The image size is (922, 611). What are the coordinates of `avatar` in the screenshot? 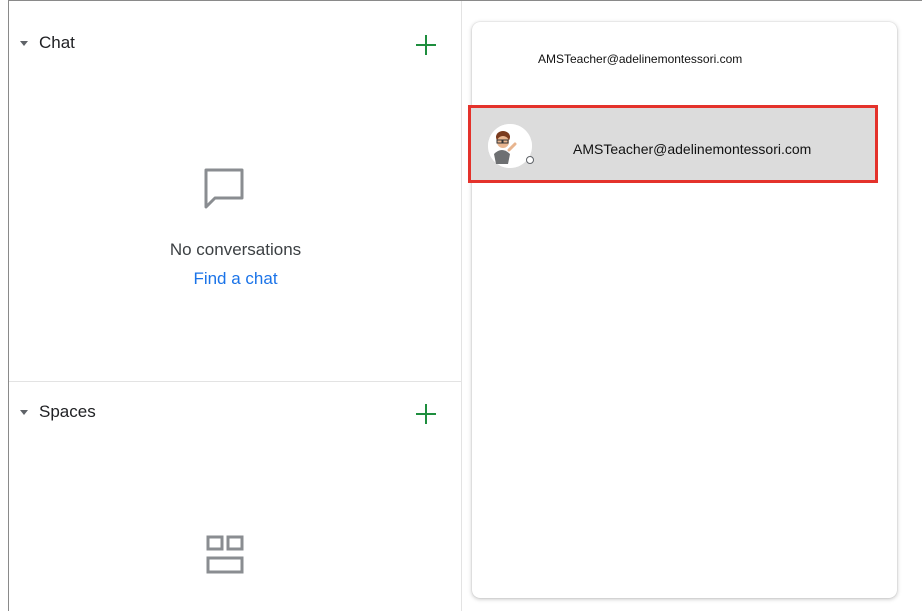 It's located at (511, 146).